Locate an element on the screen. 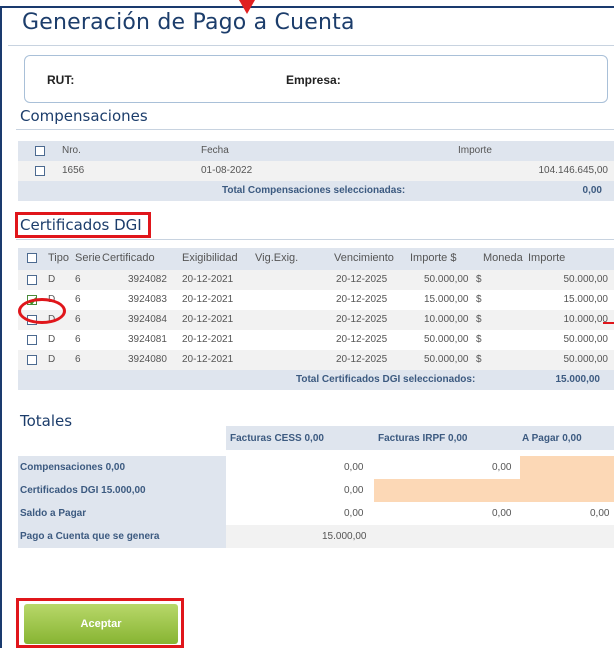  col-facturas-cess: Facturas CESS 0,00 is located at coordinates (277, 438).